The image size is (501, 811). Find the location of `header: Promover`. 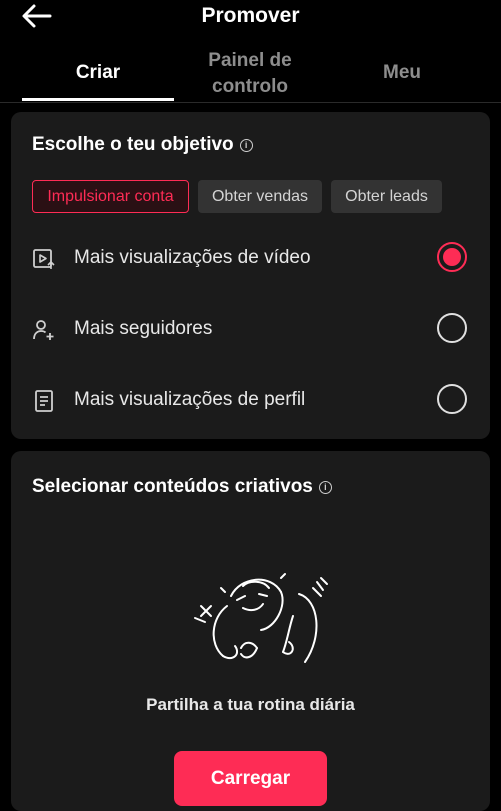

header: Promover is located at coordinates (250, 17).